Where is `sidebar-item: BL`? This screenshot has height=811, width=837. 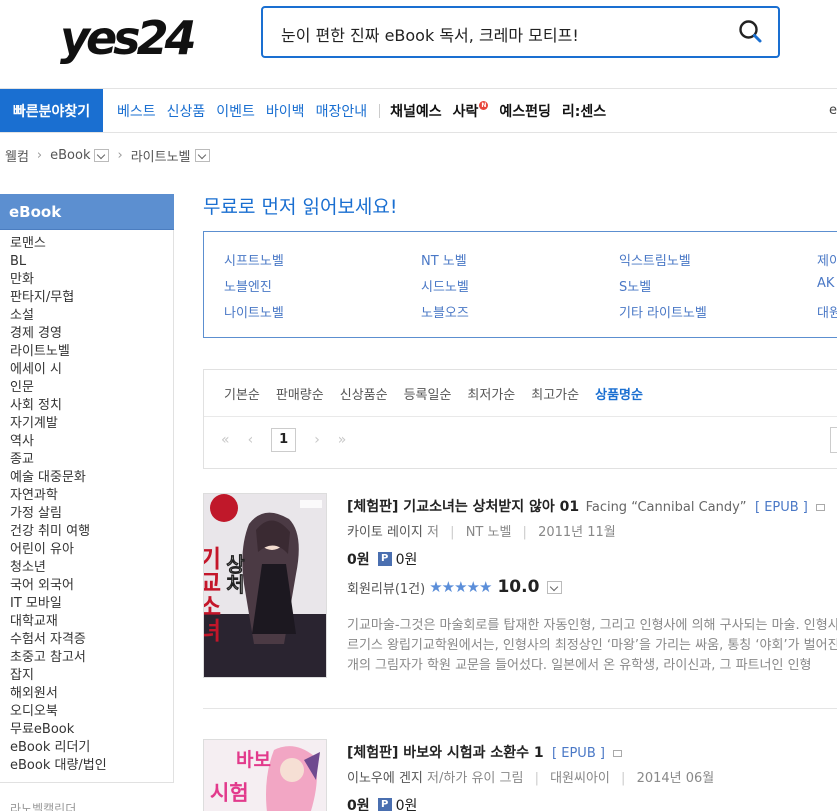
sidebar-item: BL is located at coordinates (91, 262).